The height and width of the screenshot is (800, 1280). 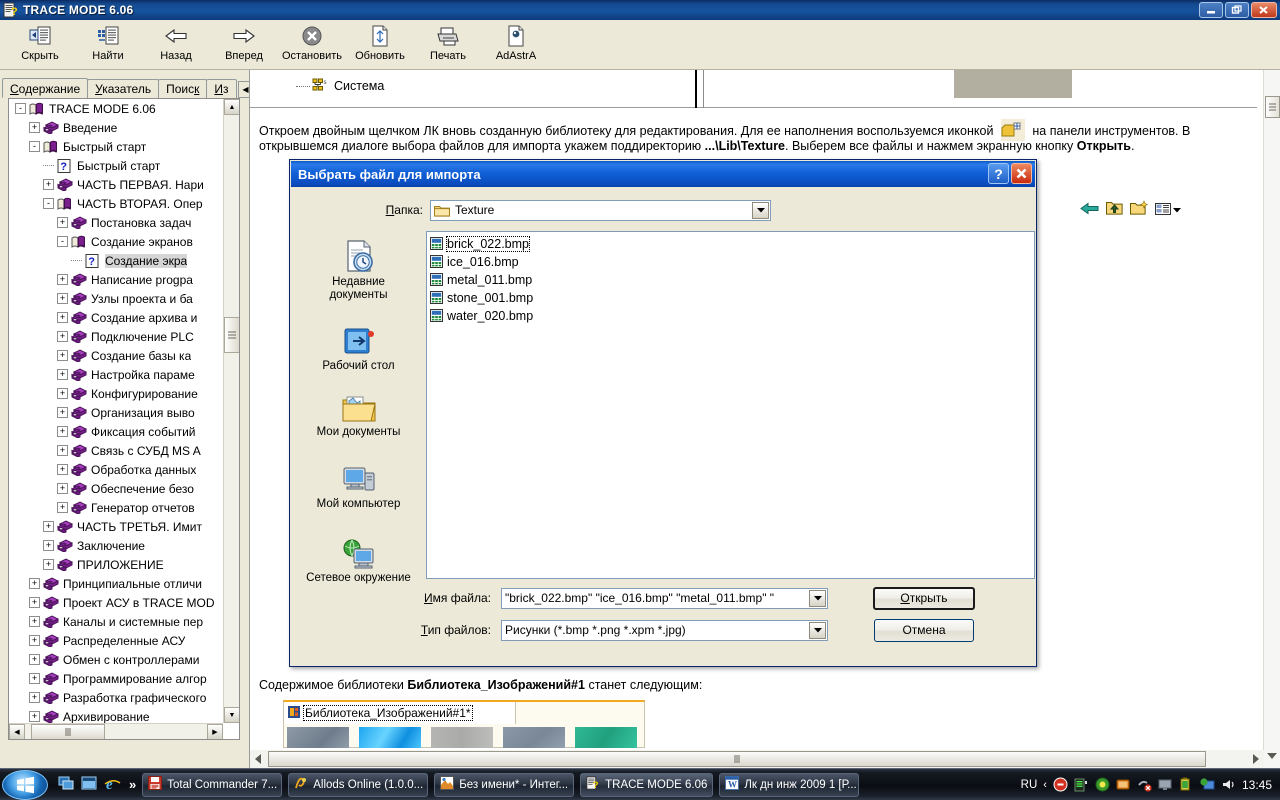 What do you see at coordinates (116, 545) in the screenshot?
I see `tree-item: + Заключение` at bounding box center [116, 545].